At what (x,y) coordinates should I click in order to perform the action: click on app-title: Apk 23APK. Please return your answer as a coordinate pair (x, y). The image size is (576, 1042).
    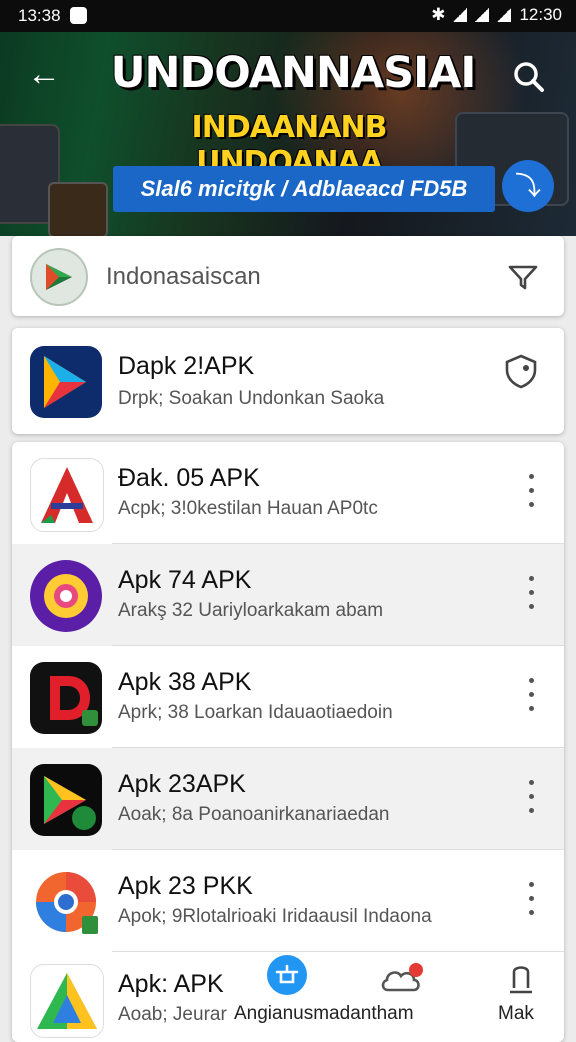
    Looking at the image, I should click on (182, 784).